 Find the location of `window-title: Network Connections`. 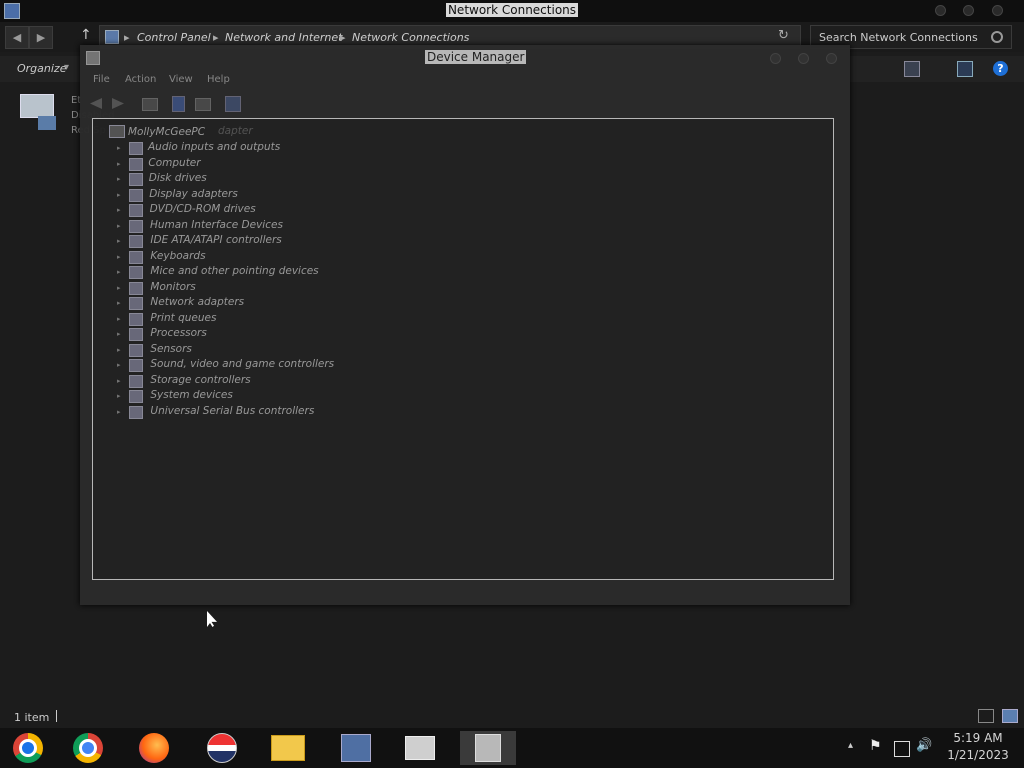

window-title: Network Connections is located at coordinates (512, 10).